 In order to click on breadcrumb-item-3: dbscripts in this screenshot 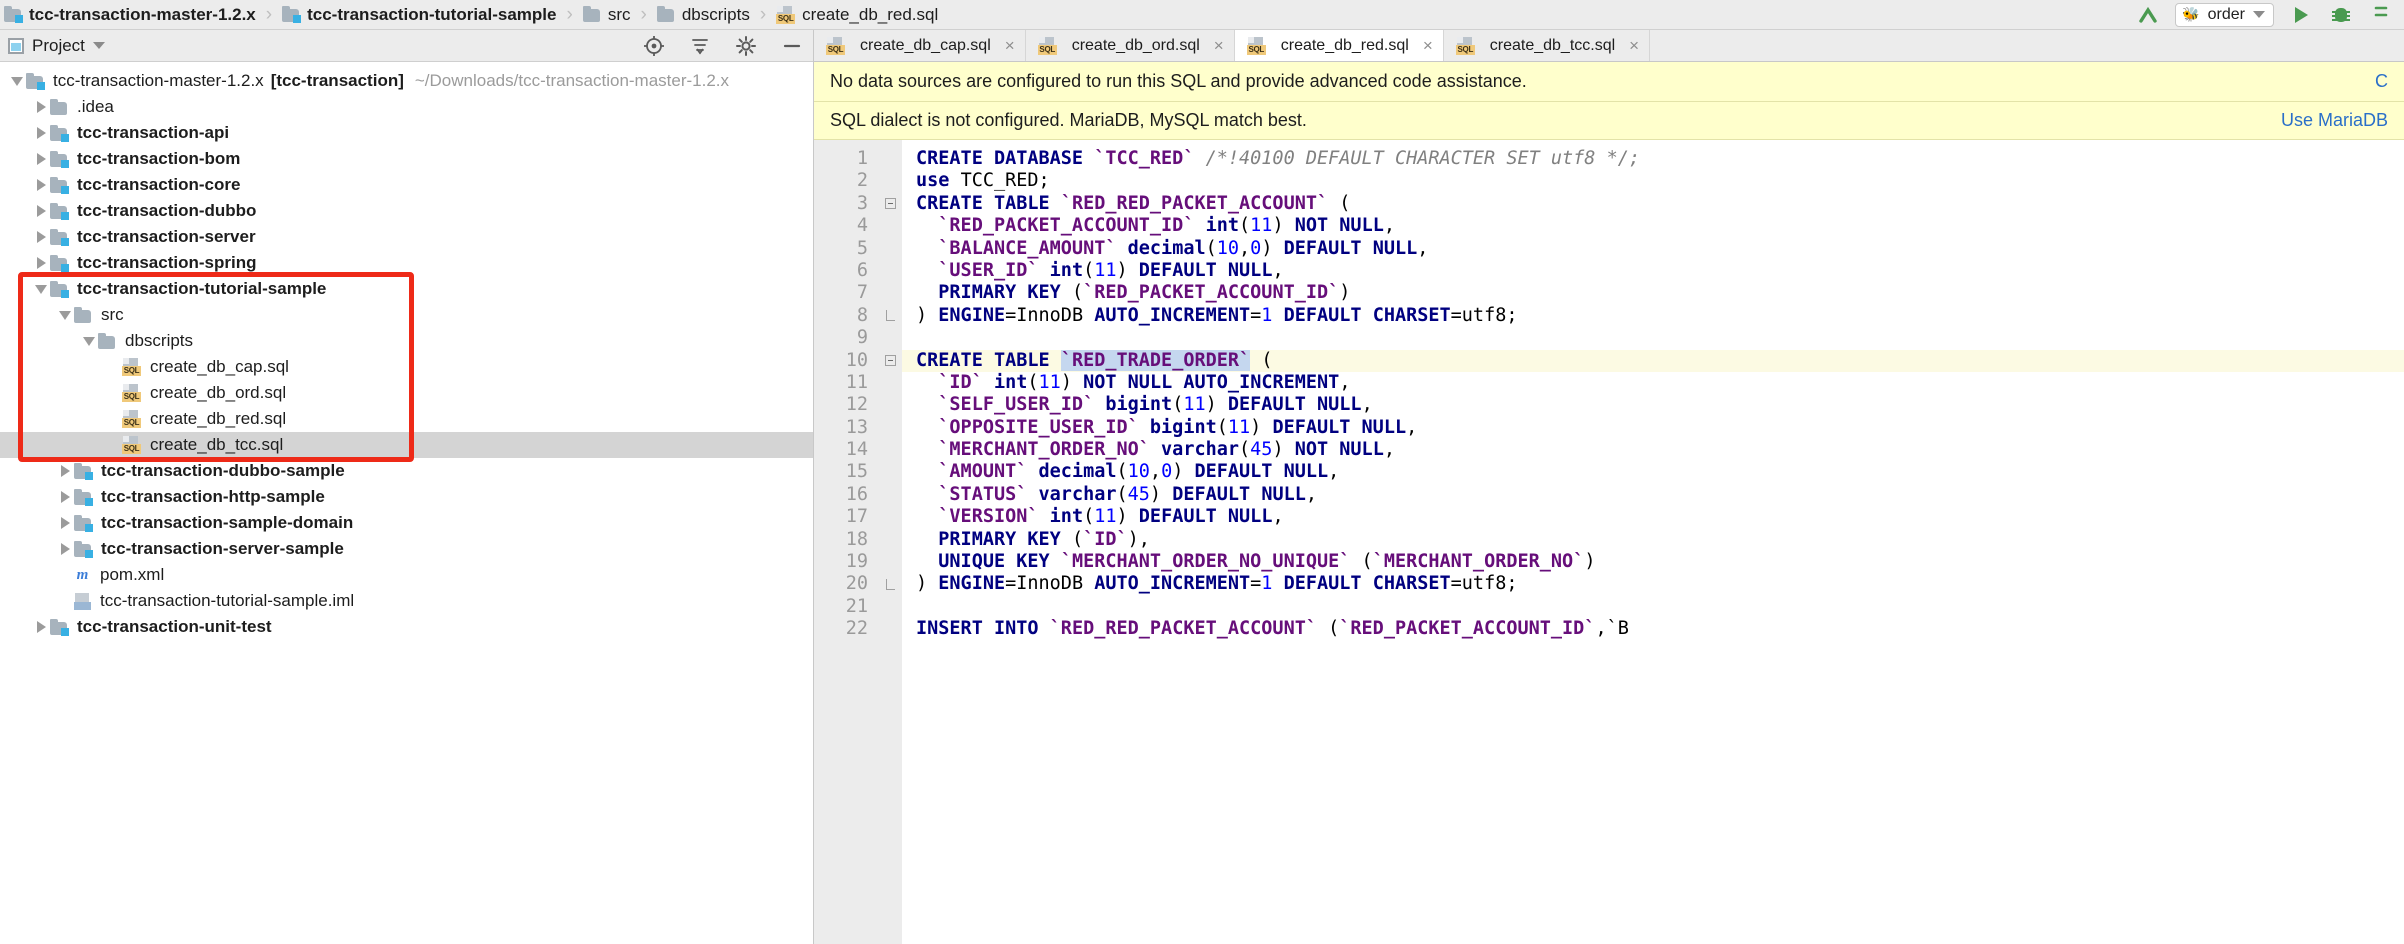, I will do `click(703, 15)`.